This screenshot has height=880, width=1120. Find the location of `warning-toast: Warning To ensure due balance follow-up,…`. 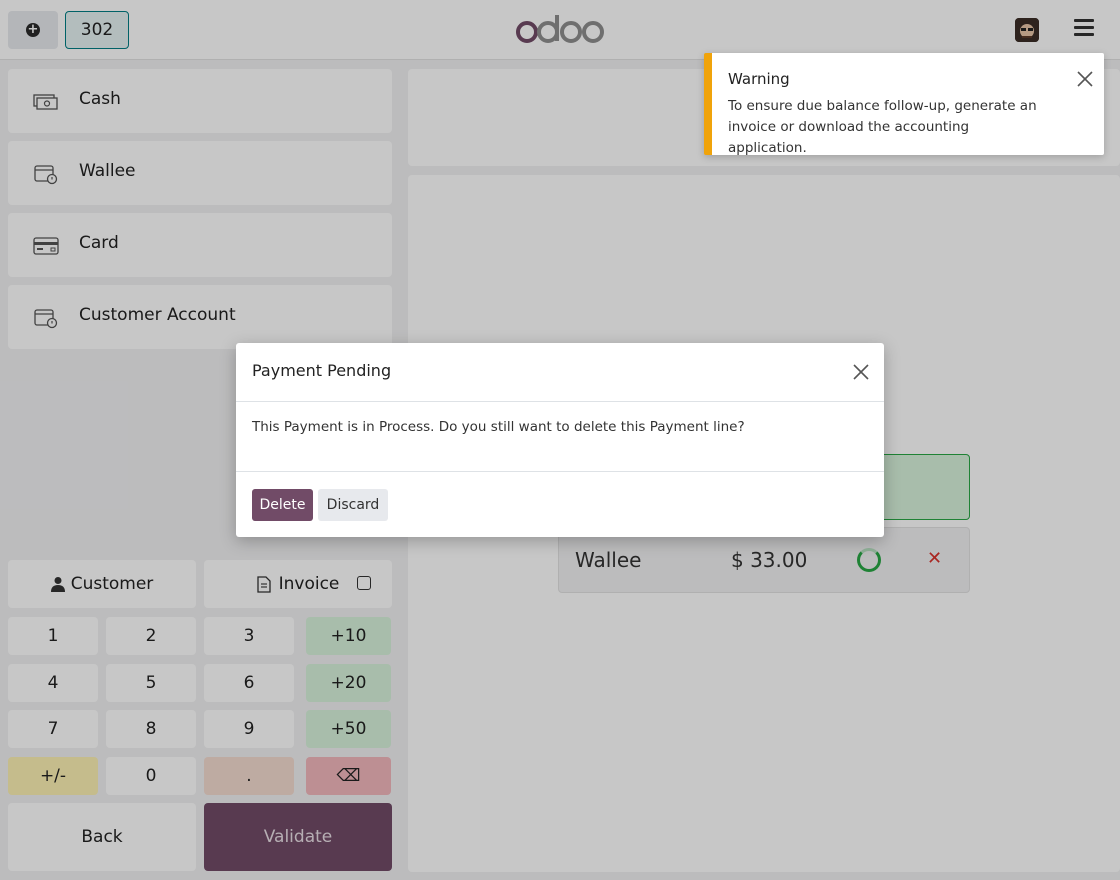

warning-toast: Warning To ensure due balance follow-up,… is located at coordinates (904, 104).